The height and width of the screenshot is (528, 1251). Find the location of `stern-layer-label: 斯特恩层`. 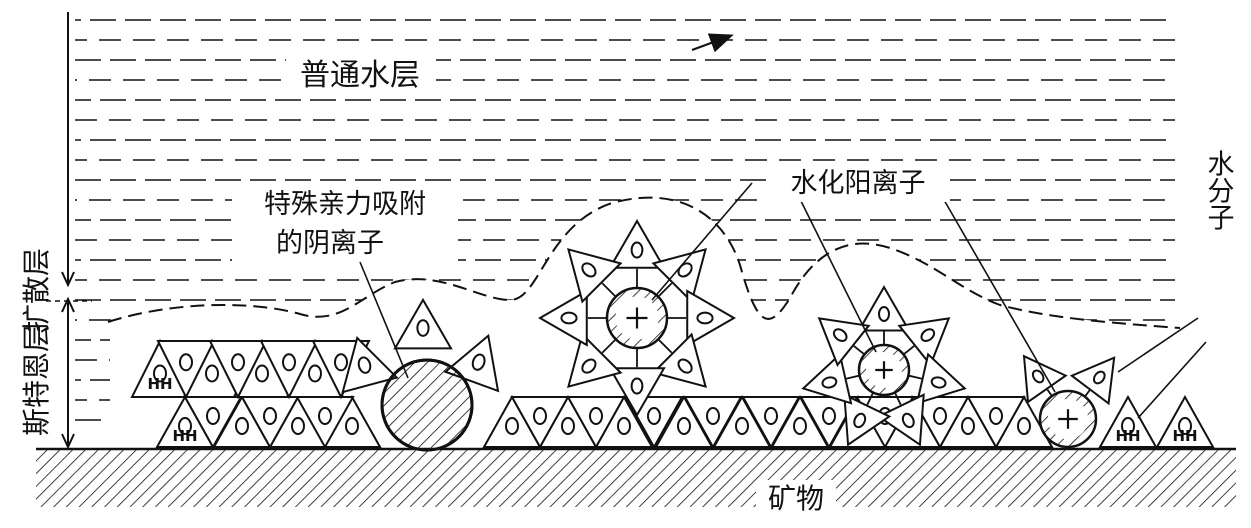

stern-layer-label: 斯特恩层 is located at coordinates (36, 380).